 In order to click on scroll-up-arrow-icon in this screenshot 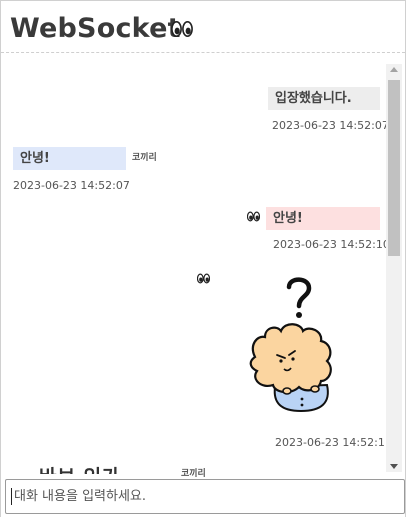, I will do `click(394, 69)`.